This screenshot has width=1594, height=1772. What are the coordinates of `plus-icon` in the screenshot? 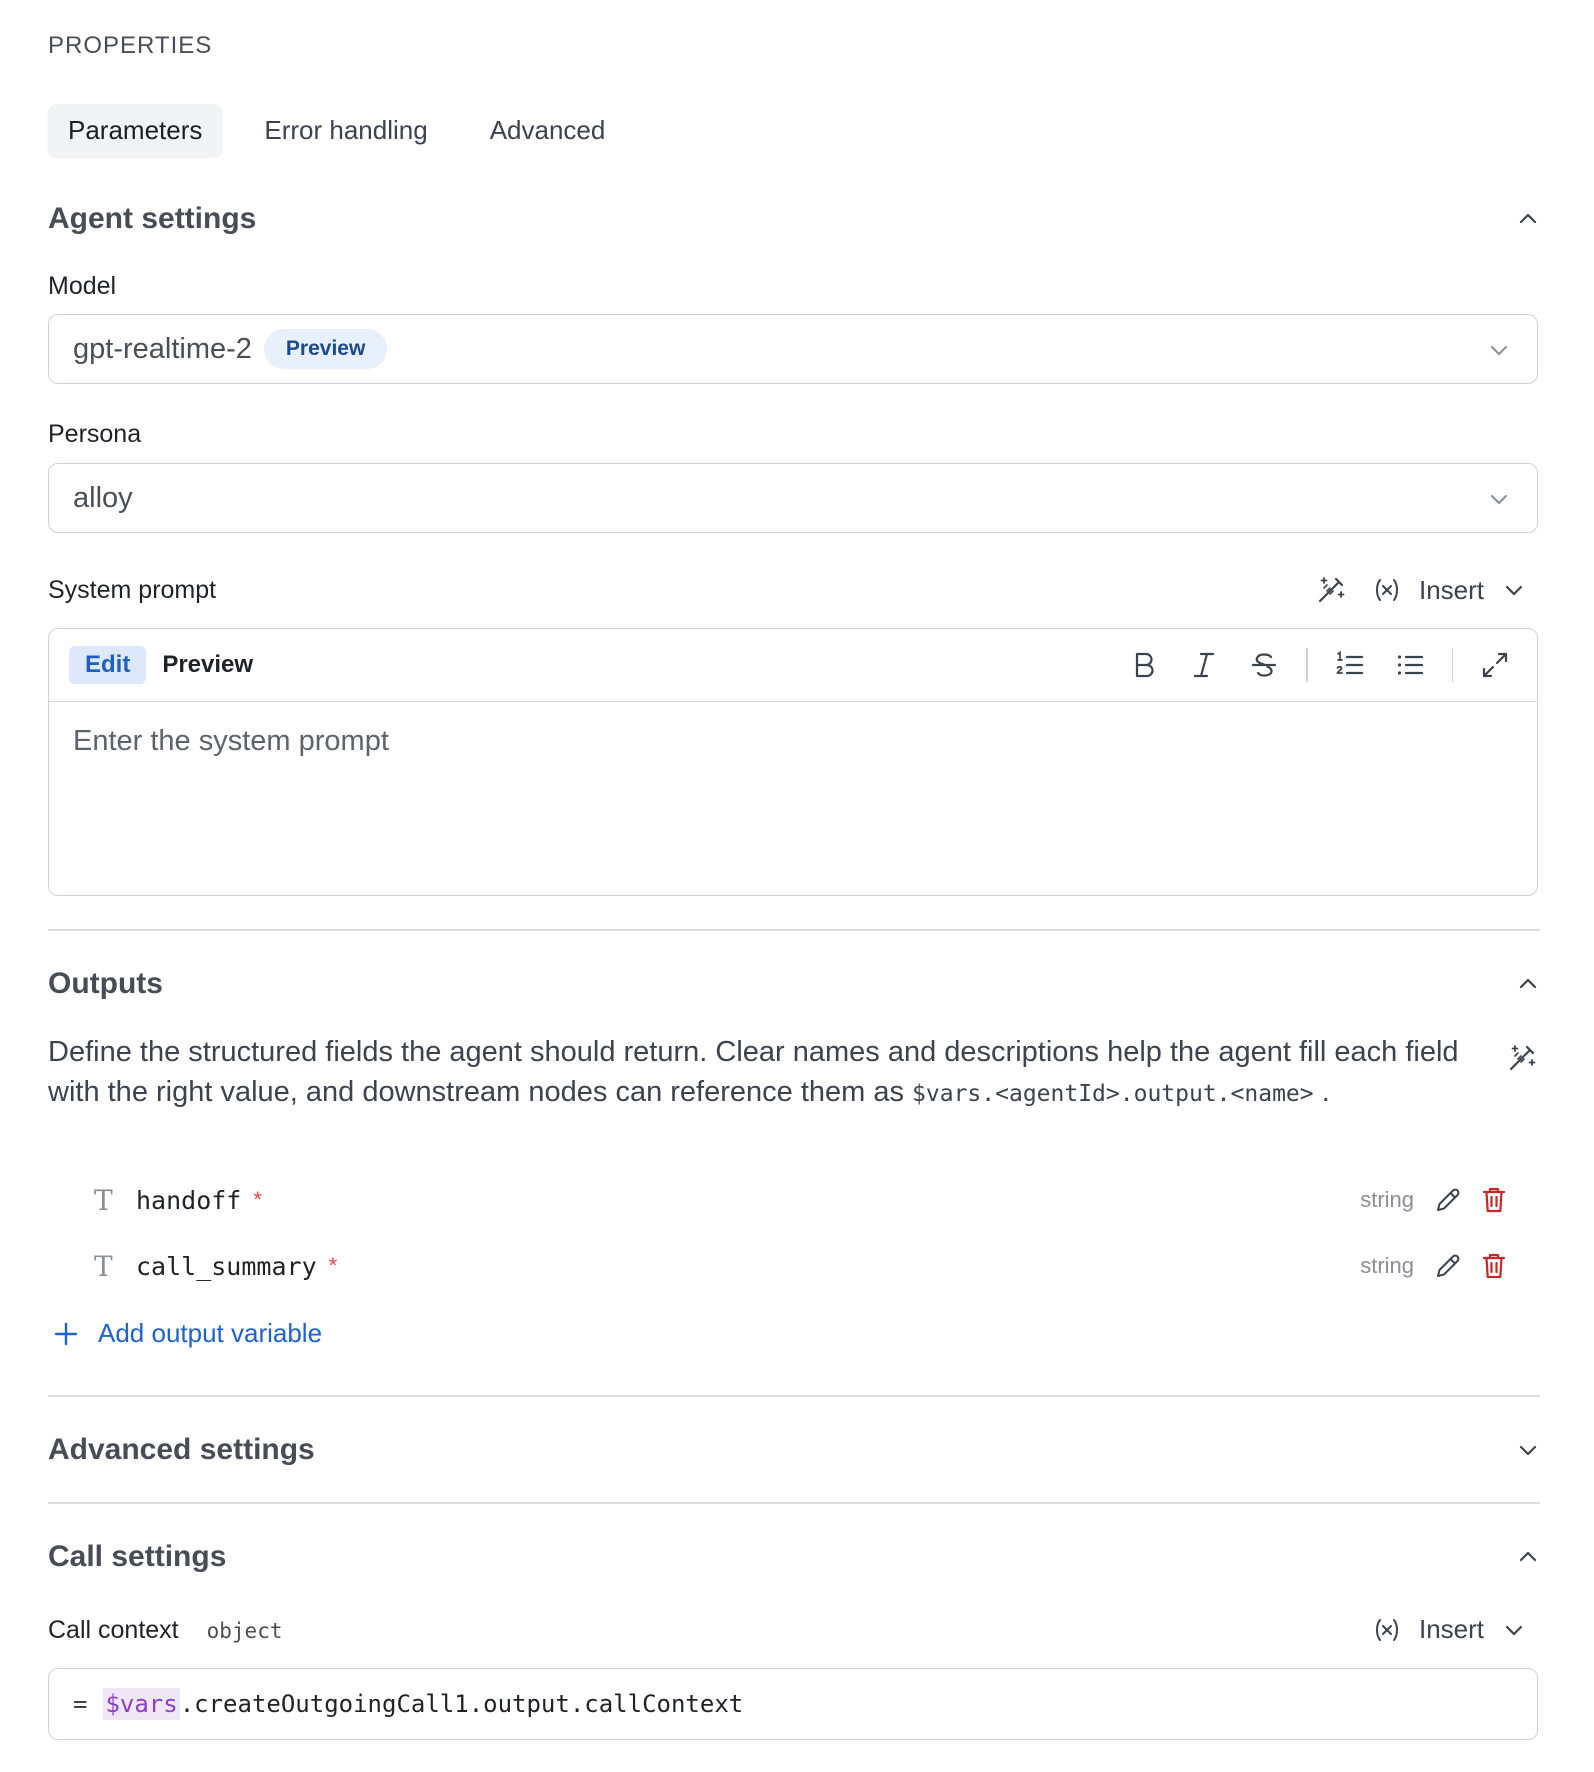 It's located at (66, 1334).